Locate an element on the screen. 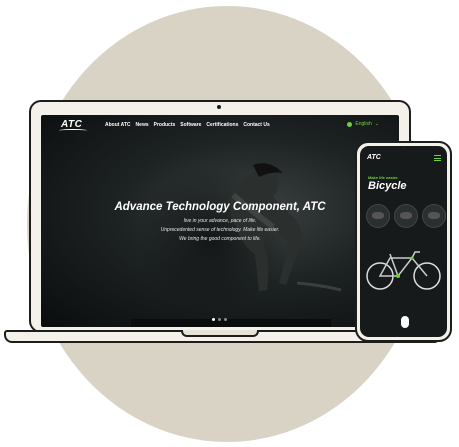 This screenshot has height=447, width=459. hero-line-1: live in your advance, pace of life. is located at coordinates (220, 221).